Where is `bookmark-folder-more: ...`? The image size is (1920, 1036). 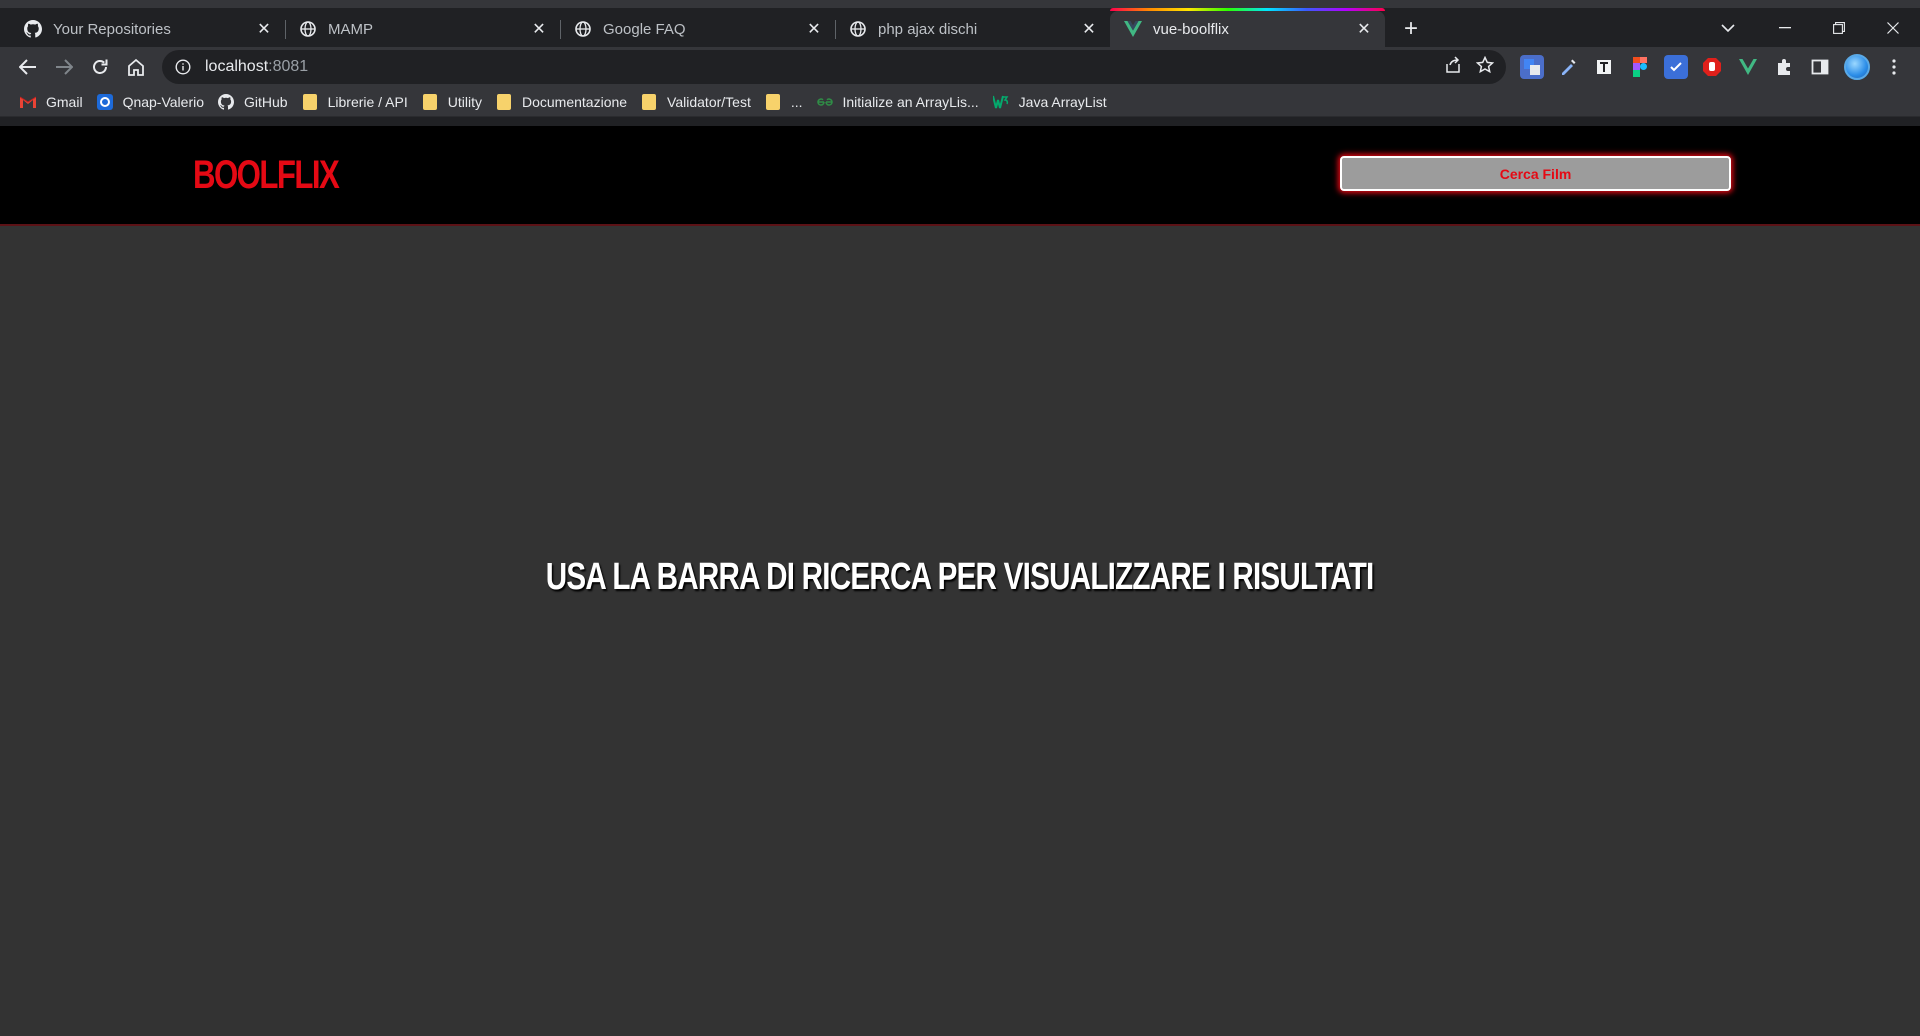 bookmark-folder-more: ... is located at coordinates (785, 102).